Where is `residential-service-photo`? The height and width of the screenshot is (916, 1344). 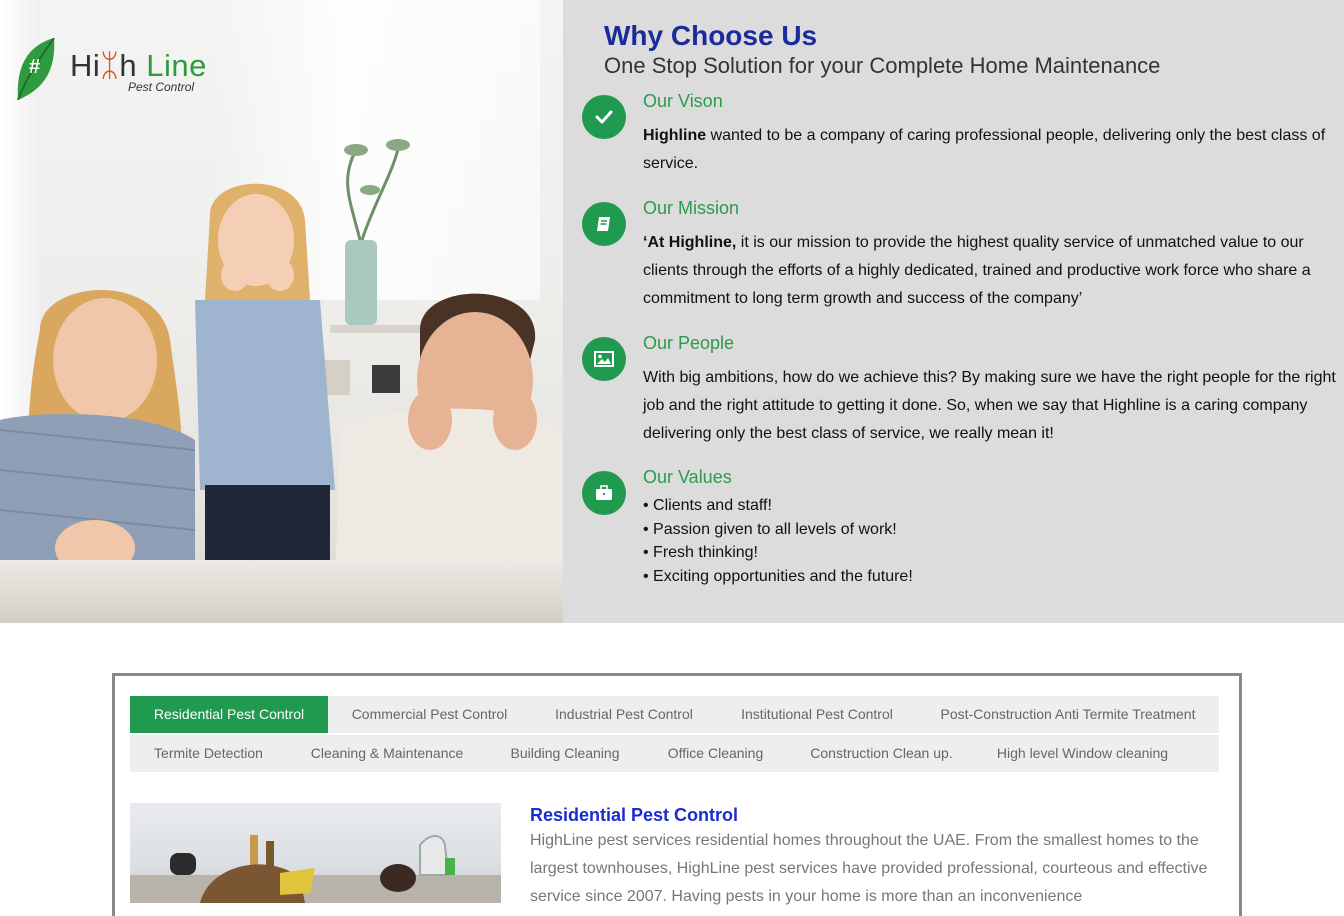 residential-service-photo is located at coordinates (315, 853).